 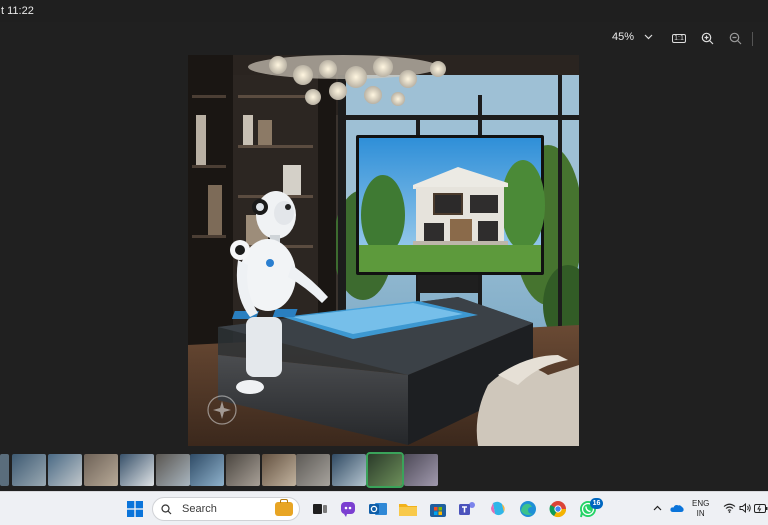 I want to click on notification-badge: 16, so click(x=596, y=503).